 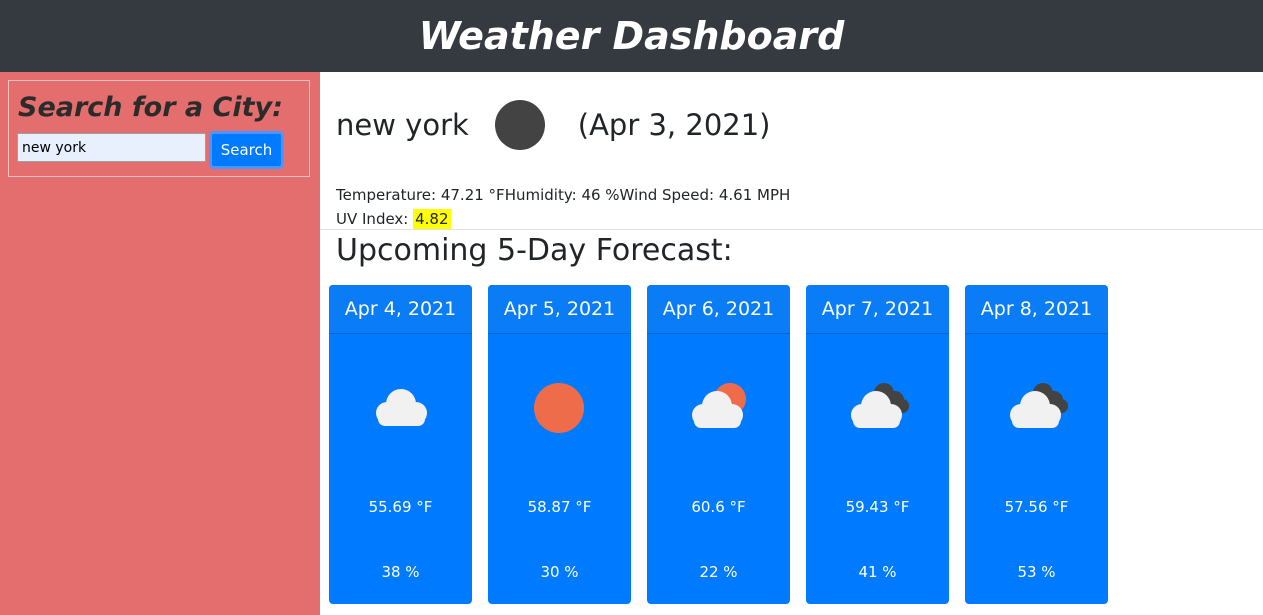 What do you see at coordinates (111, 147) in the screenshot?
I see `city-search-input` at bounding box center [111, 147].